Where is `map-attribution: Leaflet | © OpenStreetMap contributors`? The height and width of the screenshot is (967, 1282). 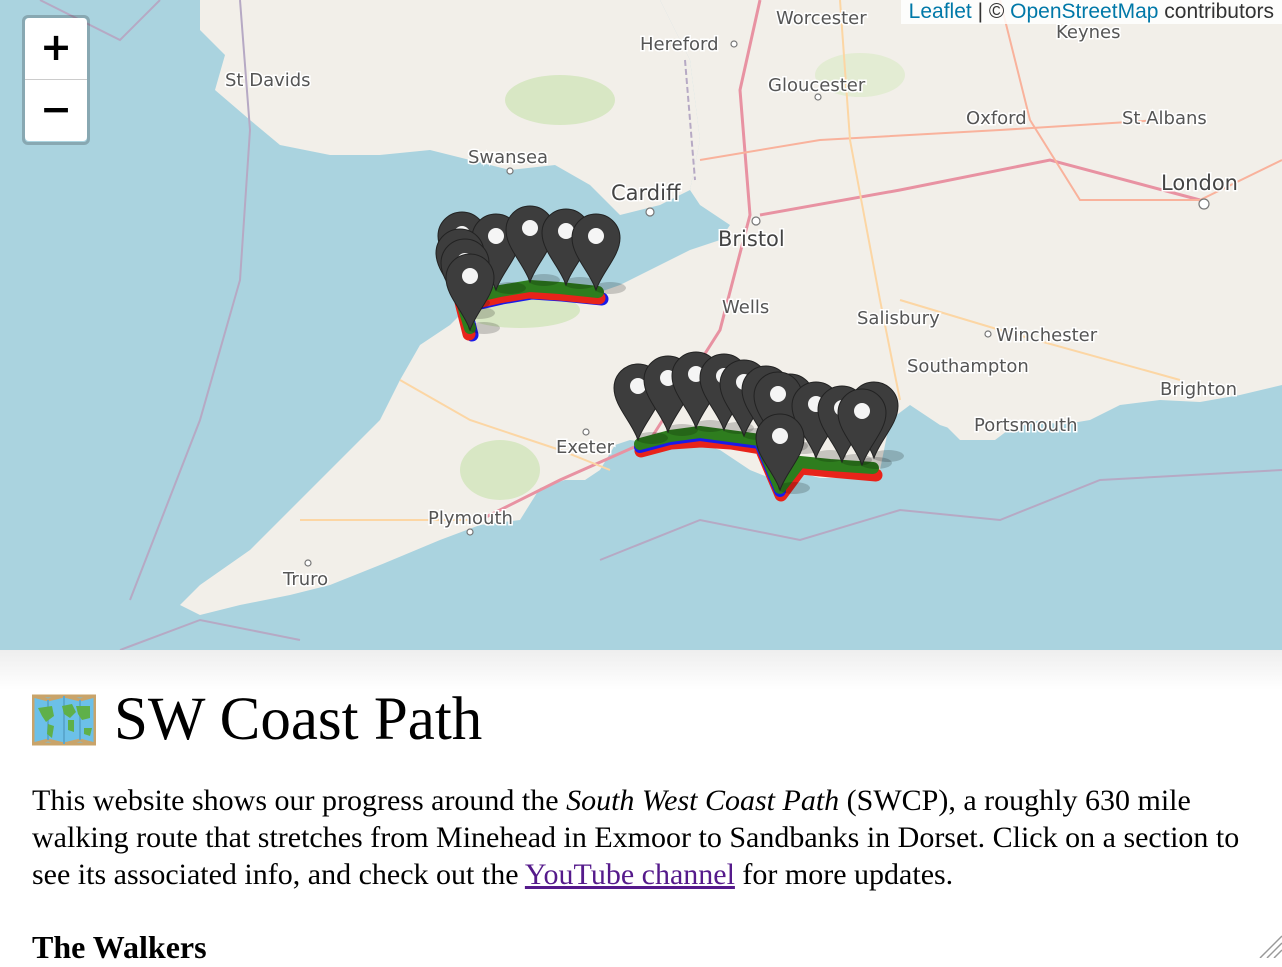 map-attribution: Leaflet | © OpenStreetMap contributors is located at coordinates (1091, 12).